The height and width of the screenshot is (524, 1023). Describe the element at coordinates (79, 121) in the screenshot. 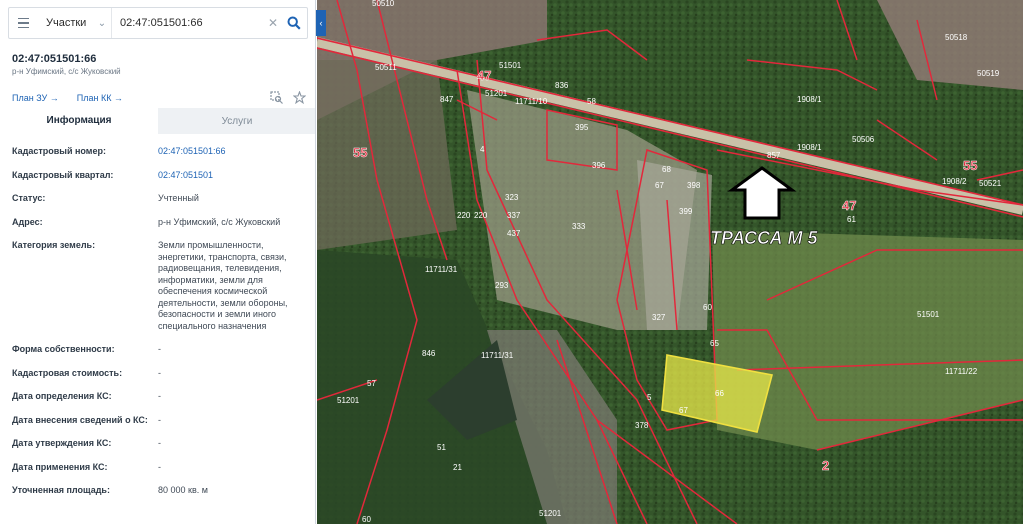

I see `tab-information: Информация` at that location.